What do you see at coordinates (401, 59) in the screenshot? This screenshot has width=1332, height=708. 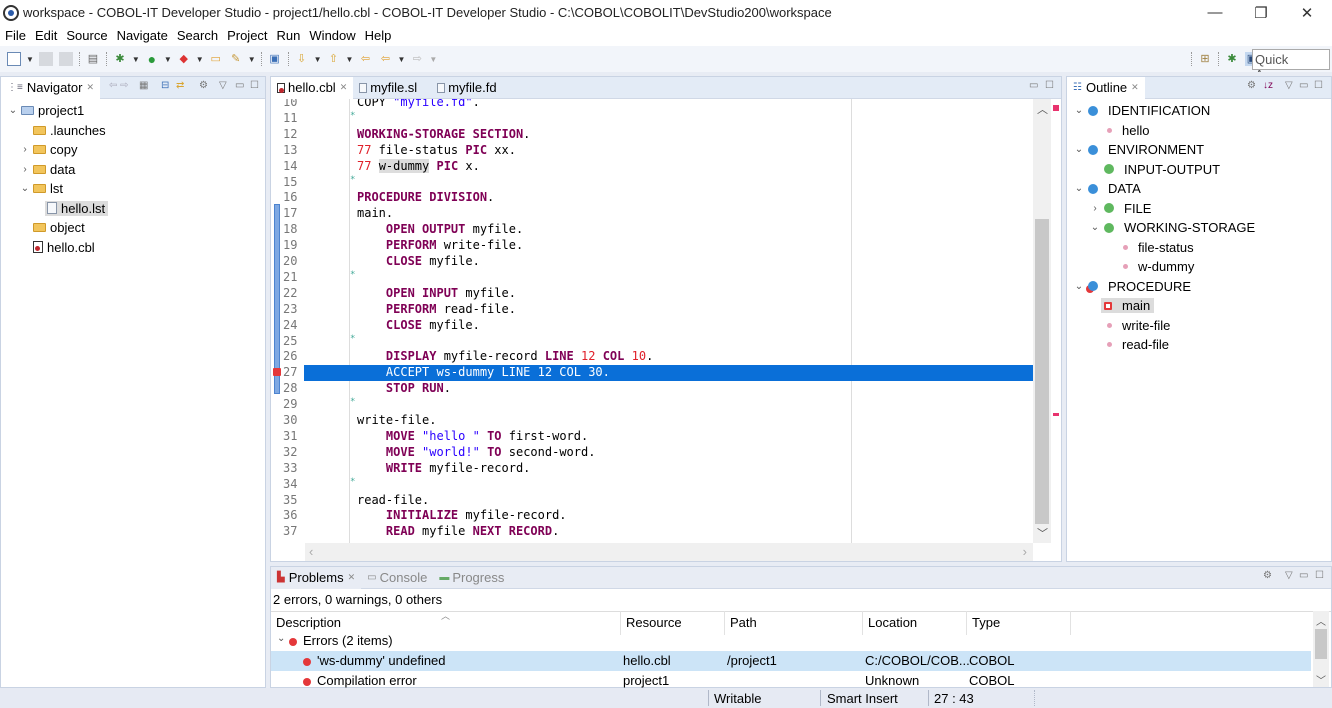 I see `back-dropdown-icon: ▼` at bounding box center [401, 59].